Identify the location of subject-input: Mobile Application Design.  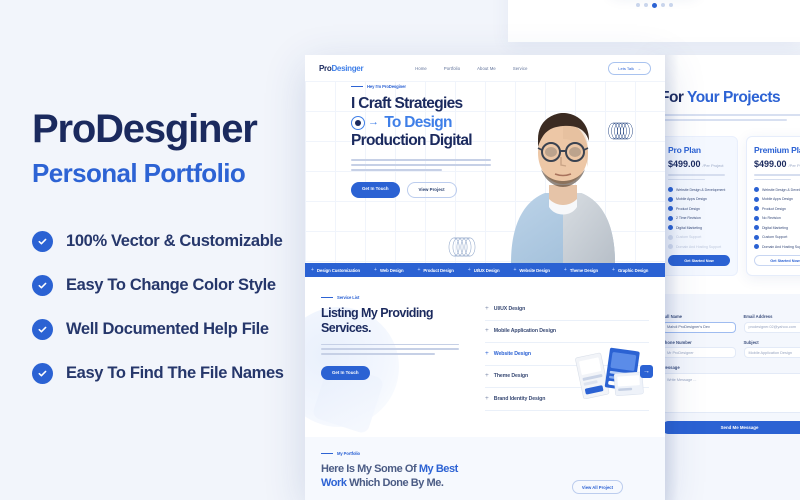
(771, 352).